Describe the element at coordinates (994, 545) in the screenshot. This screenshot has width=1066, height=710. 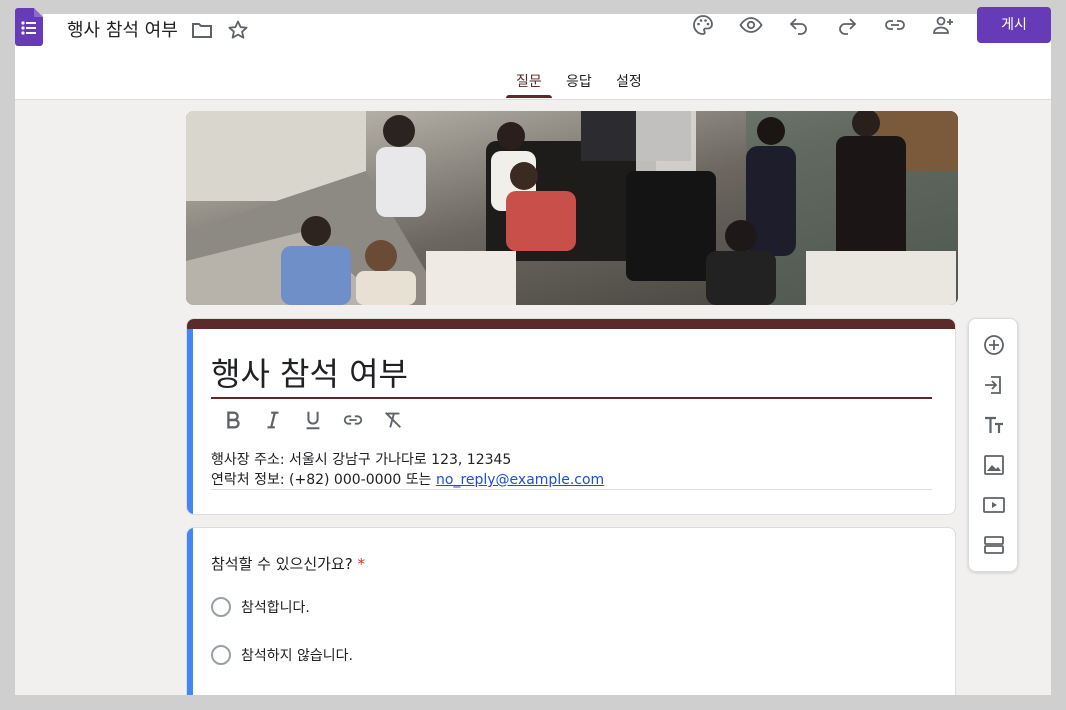
I see `add-section-icon` at that location.